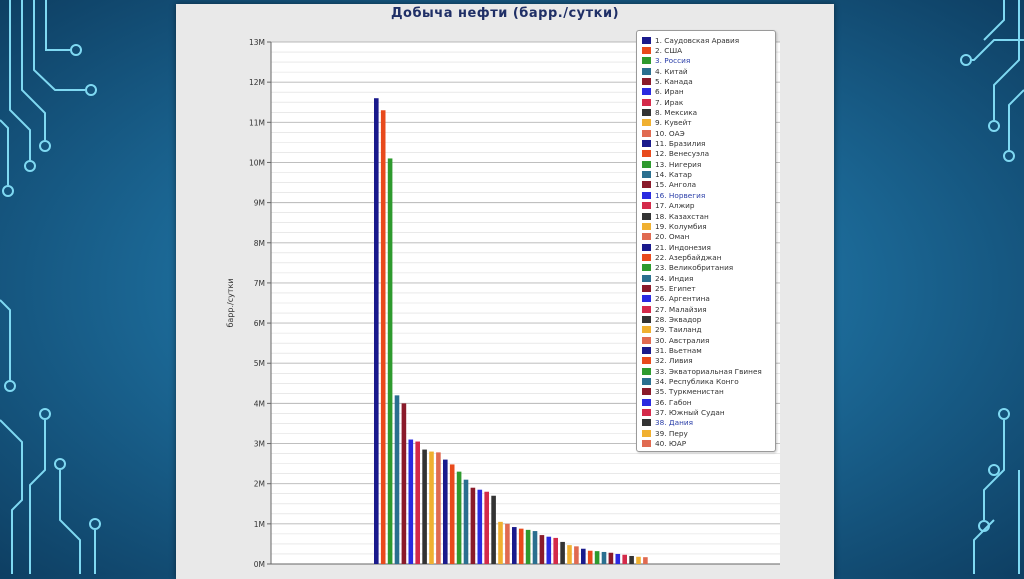  Describe the element at coordinates (230, 302) in the screenshot. I see `y-axis-label: барр./сутки` at that location.